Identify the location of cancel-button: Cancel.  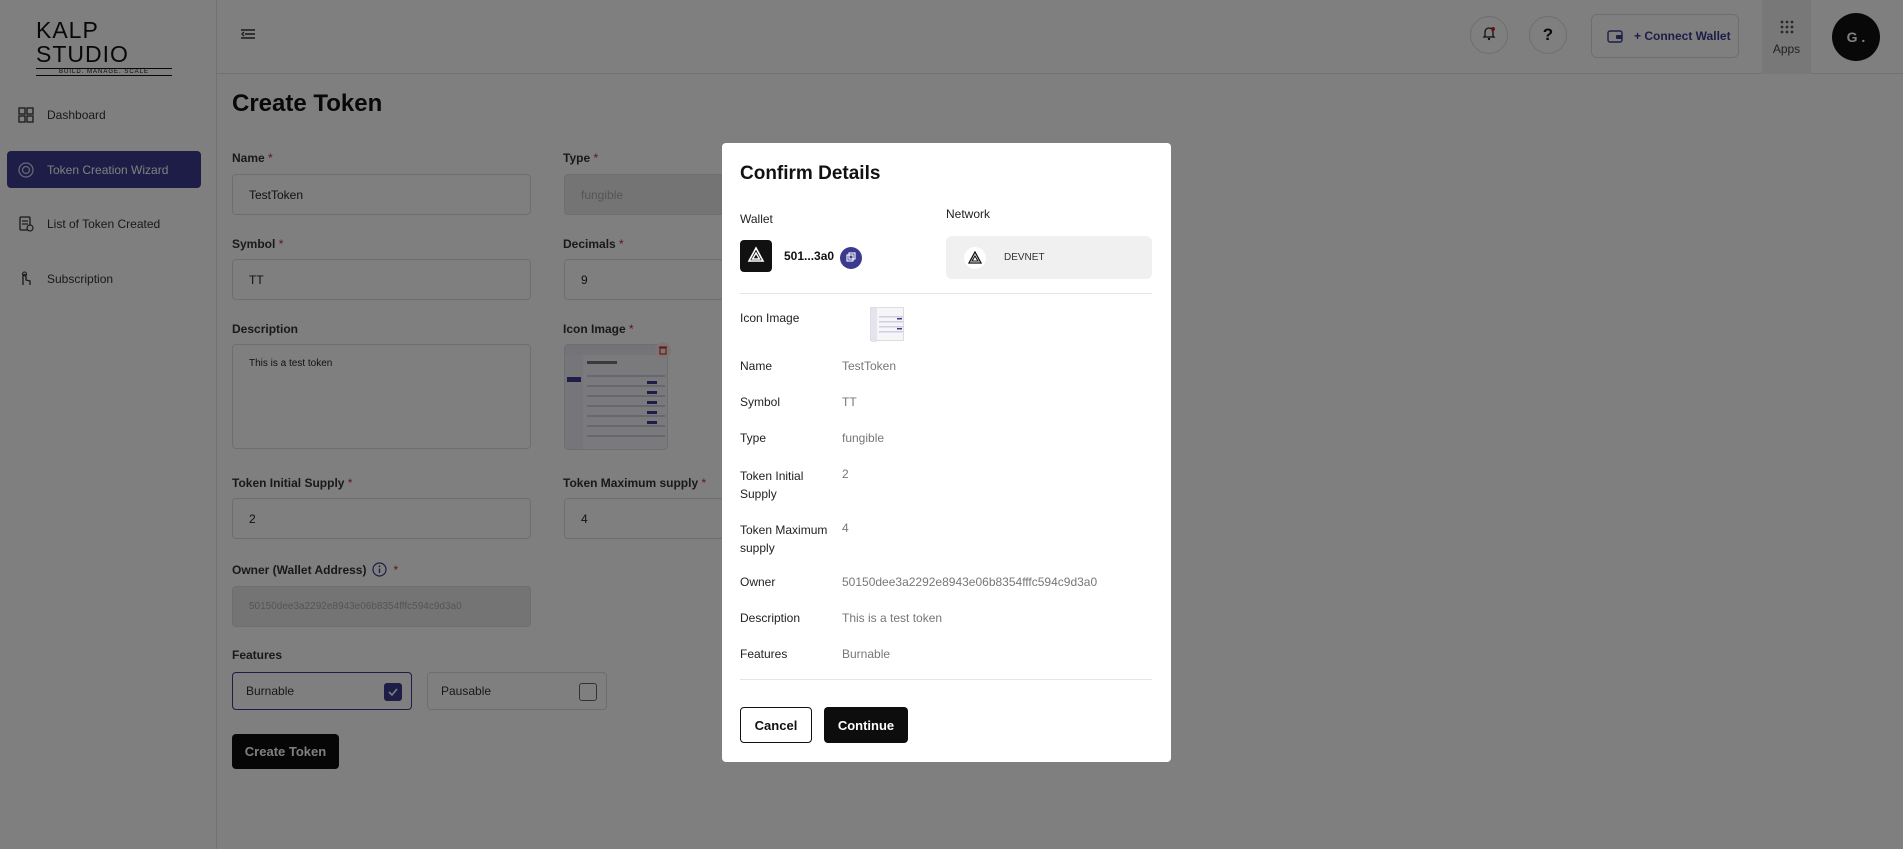
(776, 725).